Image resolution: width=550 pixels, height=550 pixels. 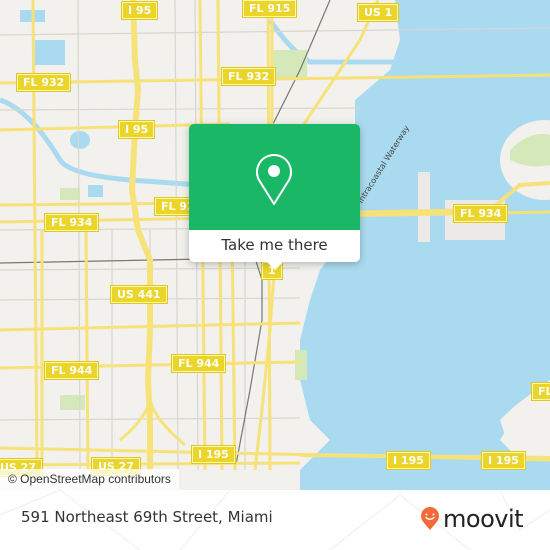 I want to click on map-attribution: © OpenStreetMap contributors, so click(x=89, y=479).